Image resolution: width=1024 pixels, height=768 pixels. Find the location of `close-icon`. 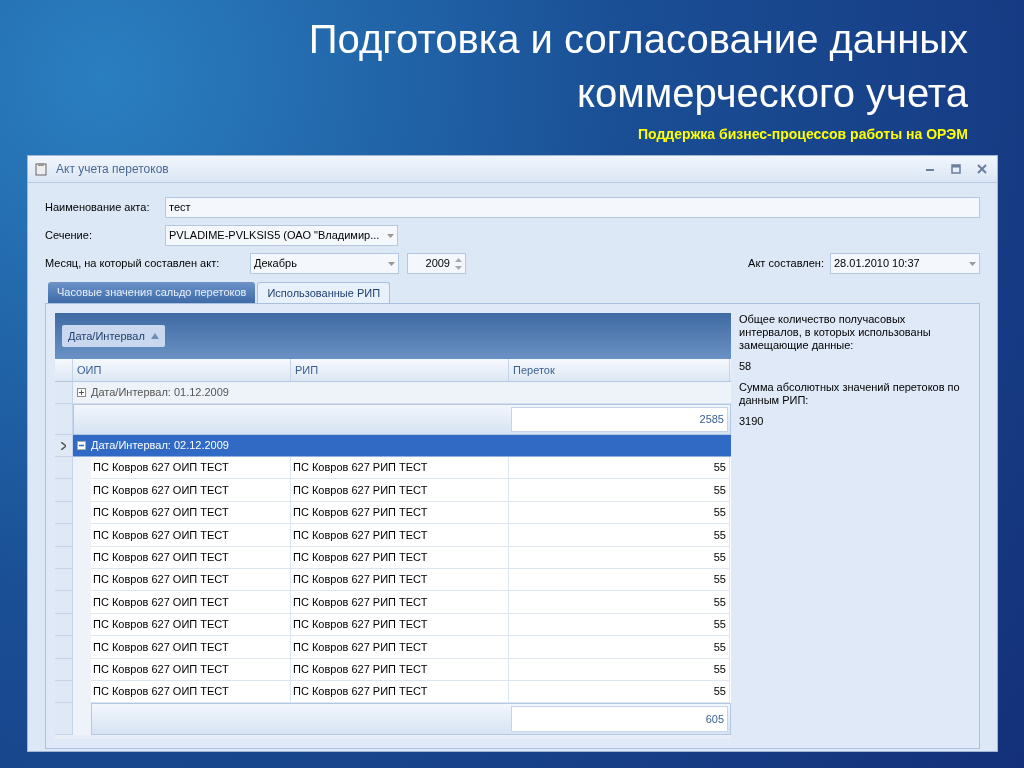

close-icon is located at coordinates (982, 169).